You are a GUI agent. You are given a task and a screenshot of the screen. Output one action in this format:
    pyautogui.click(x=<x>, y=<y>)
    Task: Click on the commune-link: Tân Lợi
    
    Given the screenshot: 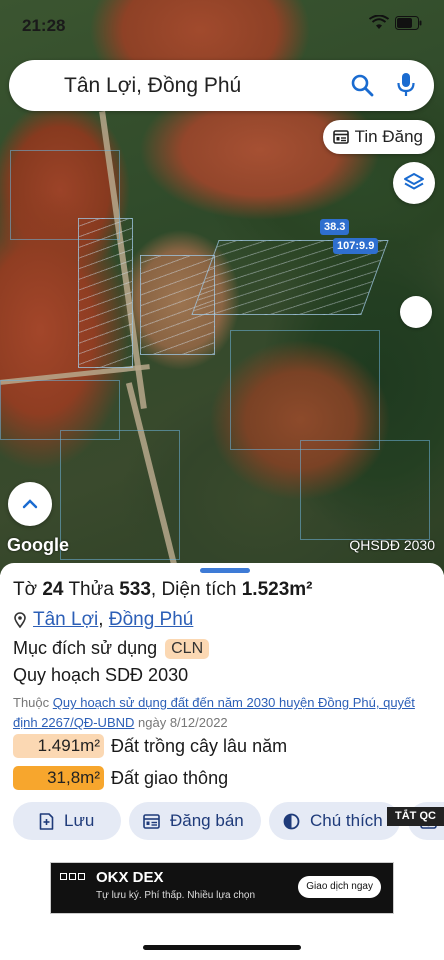 What is the action you would take?
    pyautogui.click(x=65, y=619)
    